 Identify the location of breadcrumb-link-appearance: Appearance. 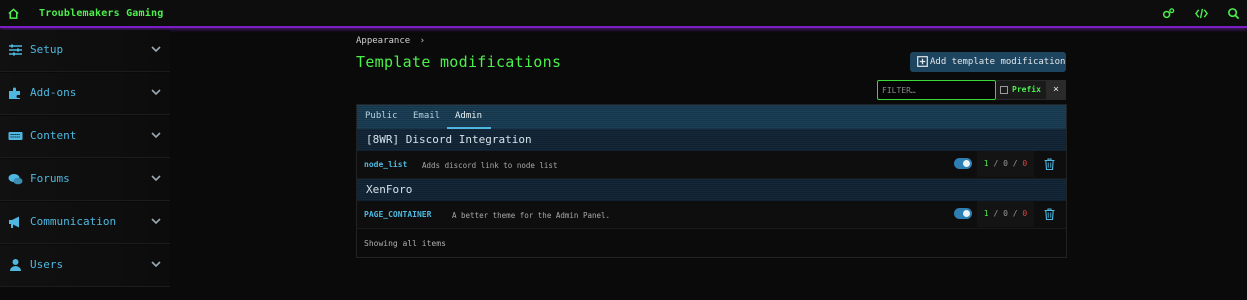
(383, 41).